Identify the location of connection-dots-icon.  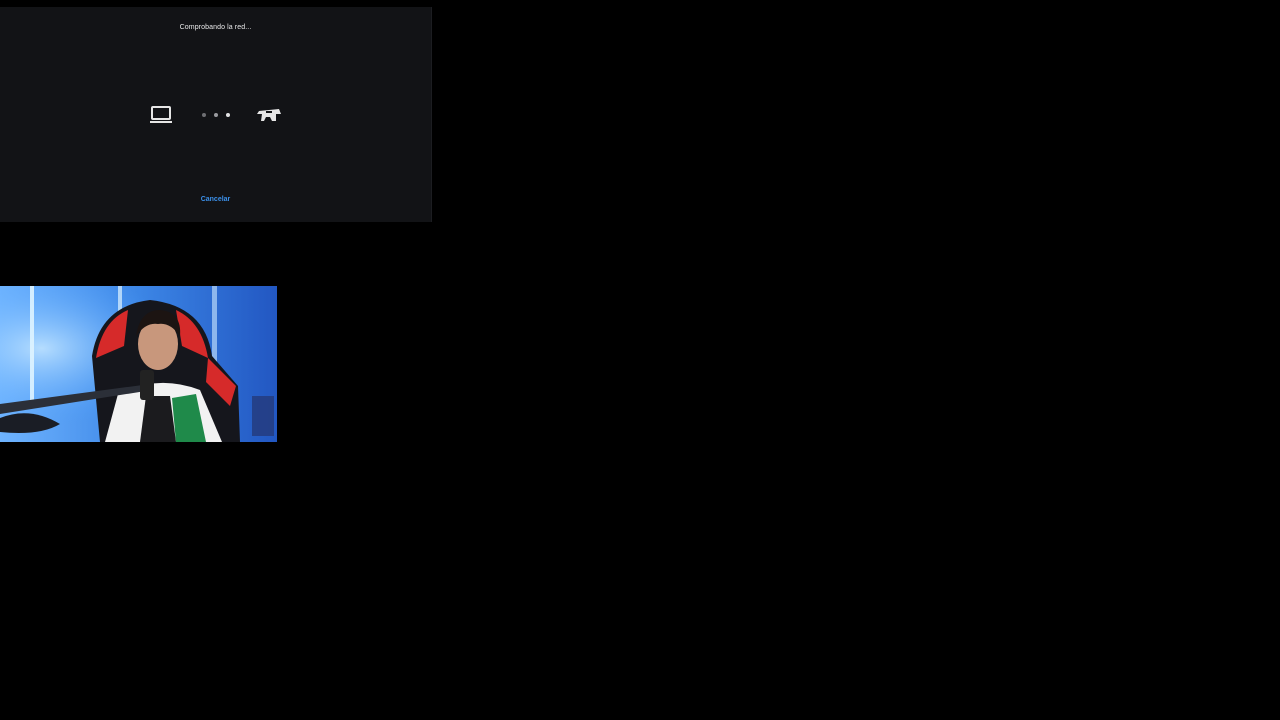
(216, 115).